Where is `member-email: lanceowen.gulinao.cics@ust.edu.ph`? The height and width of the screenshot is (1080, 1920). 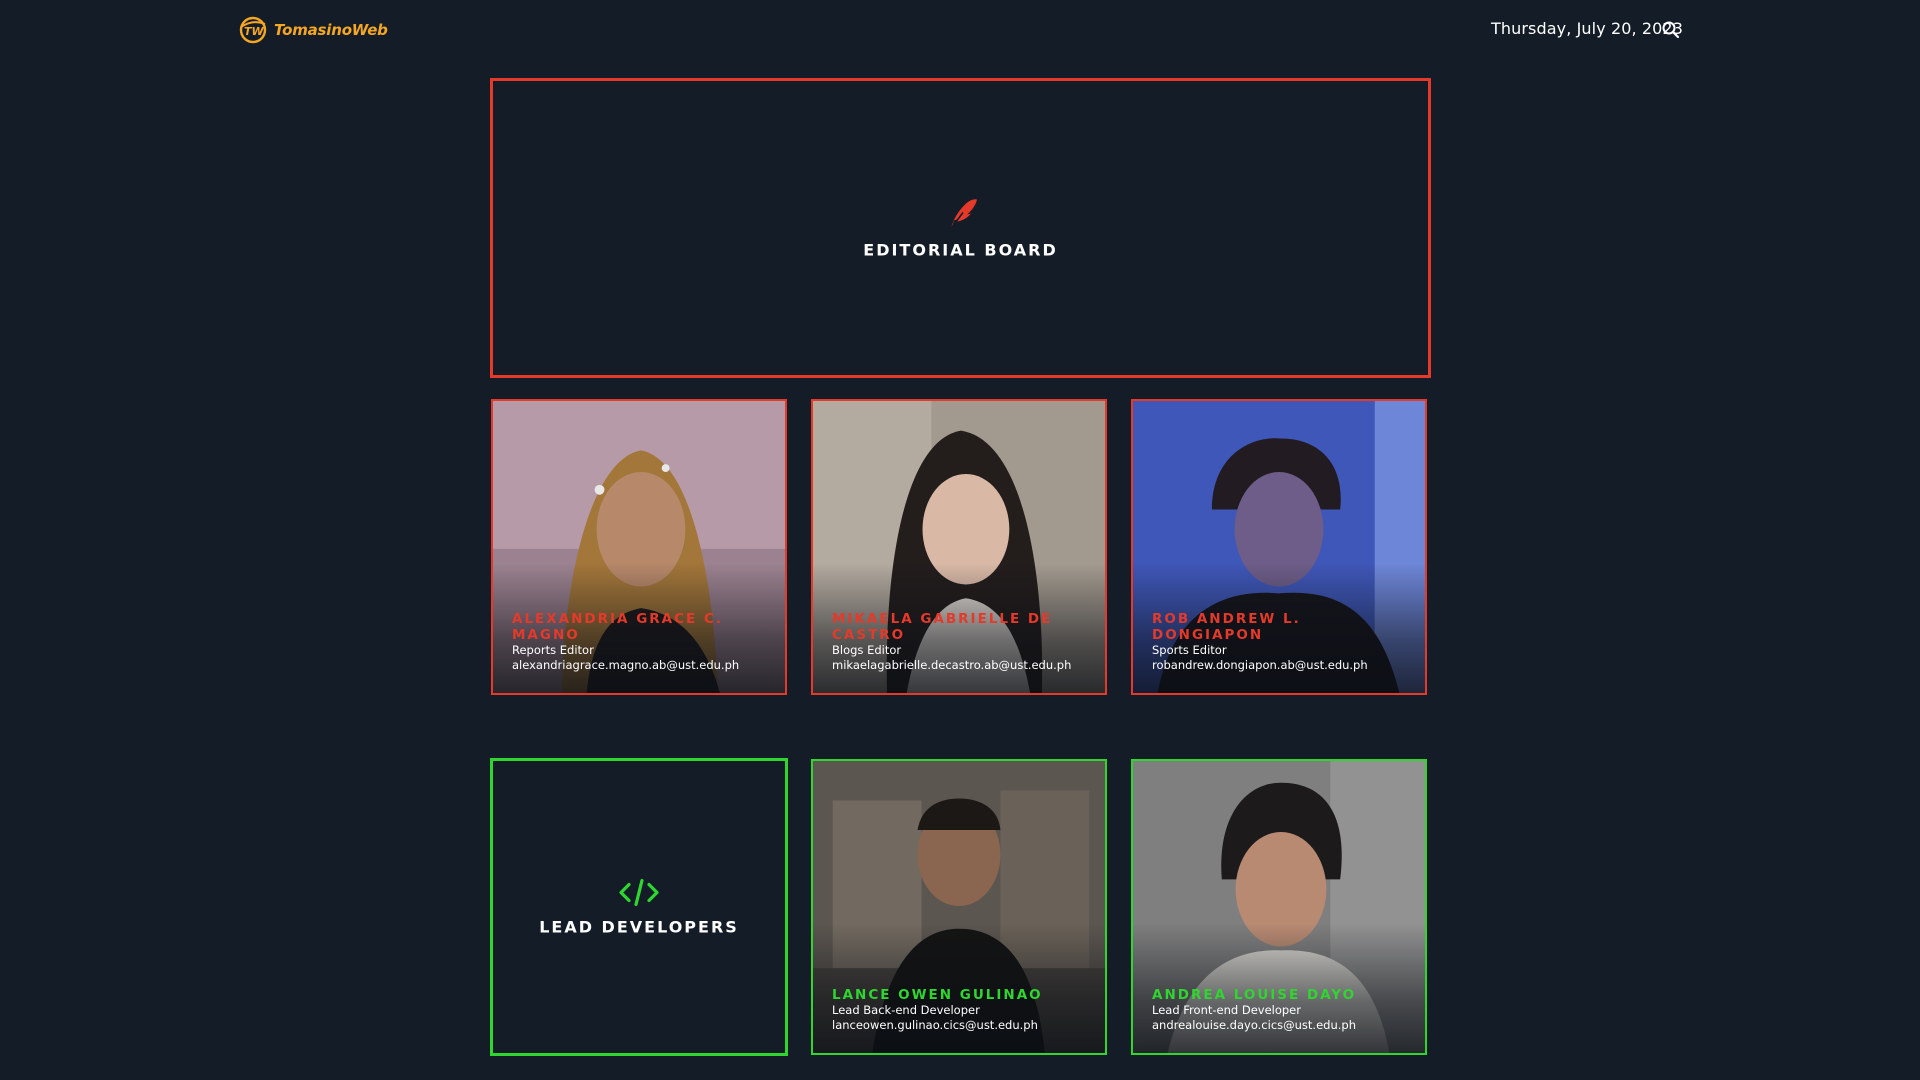 member-email: lanceowen.gulinao.cics@ust.edu.ph is located at coordinates (962, 1025).